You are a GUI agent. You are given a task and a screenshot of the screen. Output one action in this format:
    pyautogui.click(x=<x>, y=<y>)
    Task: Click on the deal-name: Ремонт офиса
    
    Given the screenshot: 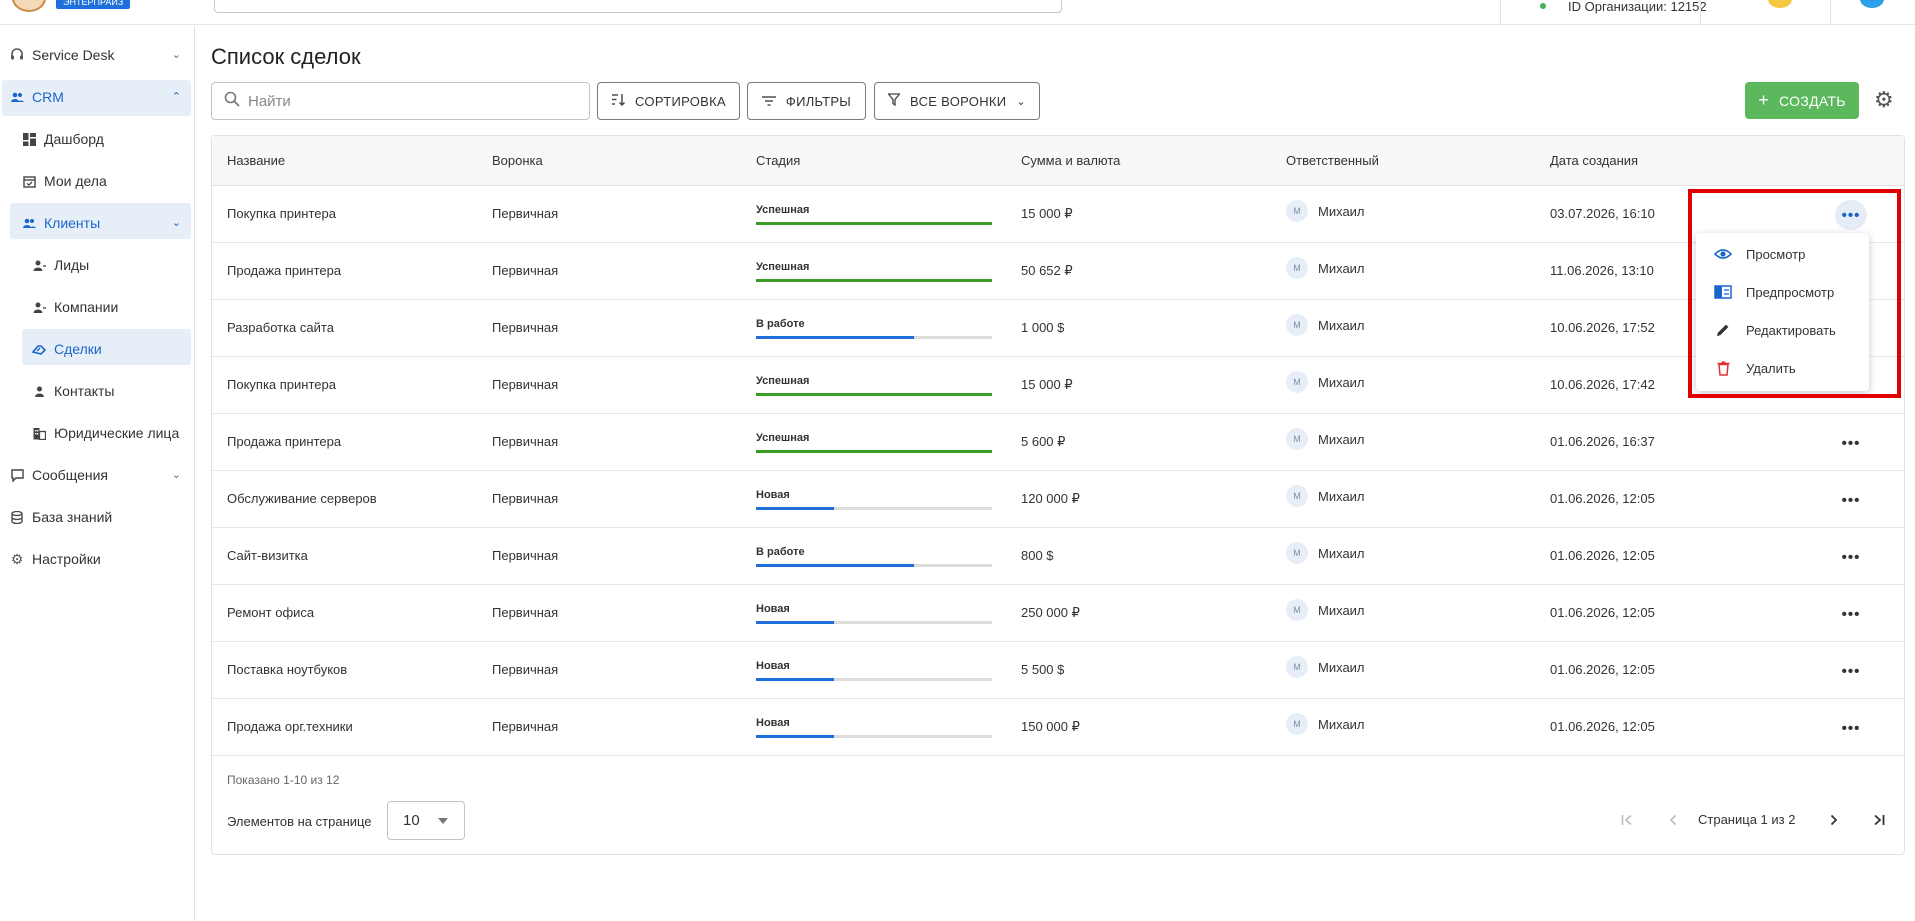 What is the action you would take?
    pyautogui.click(x=270, y=612)
    